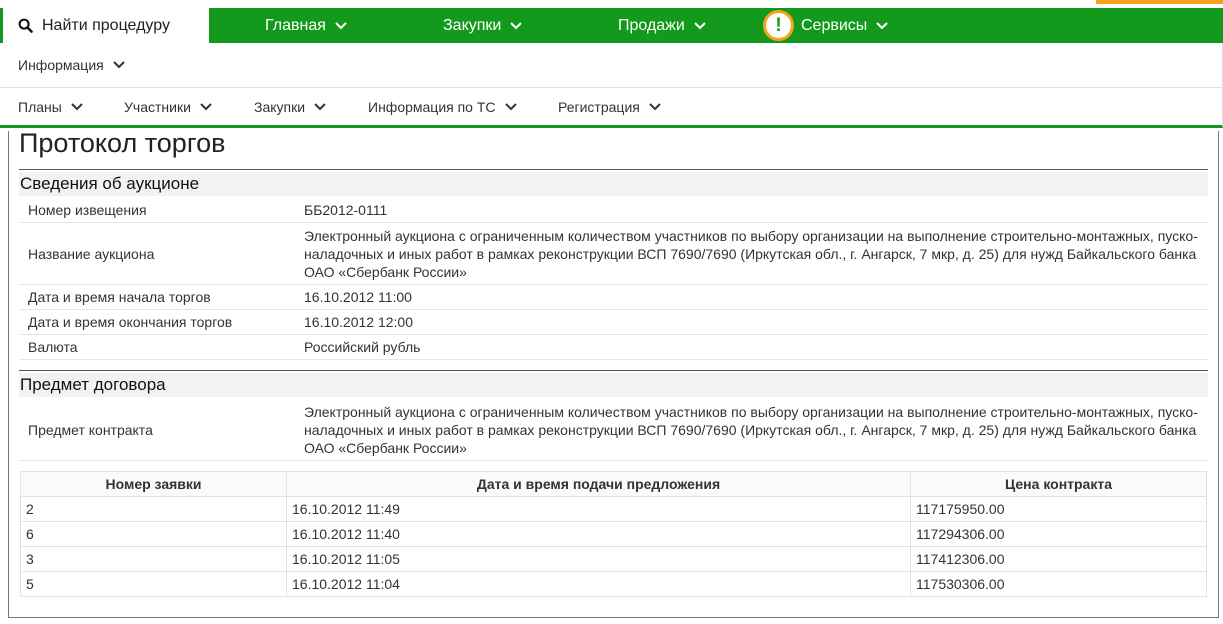 This screenshot has height=624, width=1223. I want to click on subnav-plans-label: Планы, so click(40, 106).